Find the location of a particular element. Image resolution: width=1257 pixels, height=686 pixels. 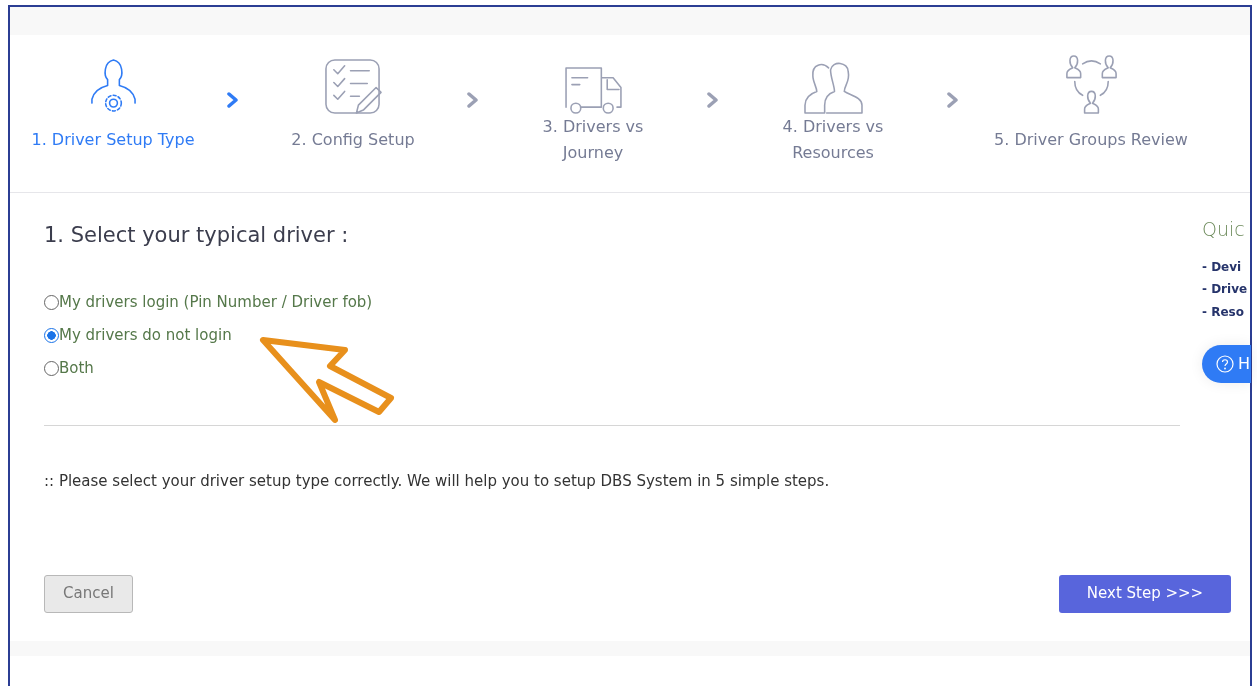

help-button: H is located at coordinates (1227, 364).